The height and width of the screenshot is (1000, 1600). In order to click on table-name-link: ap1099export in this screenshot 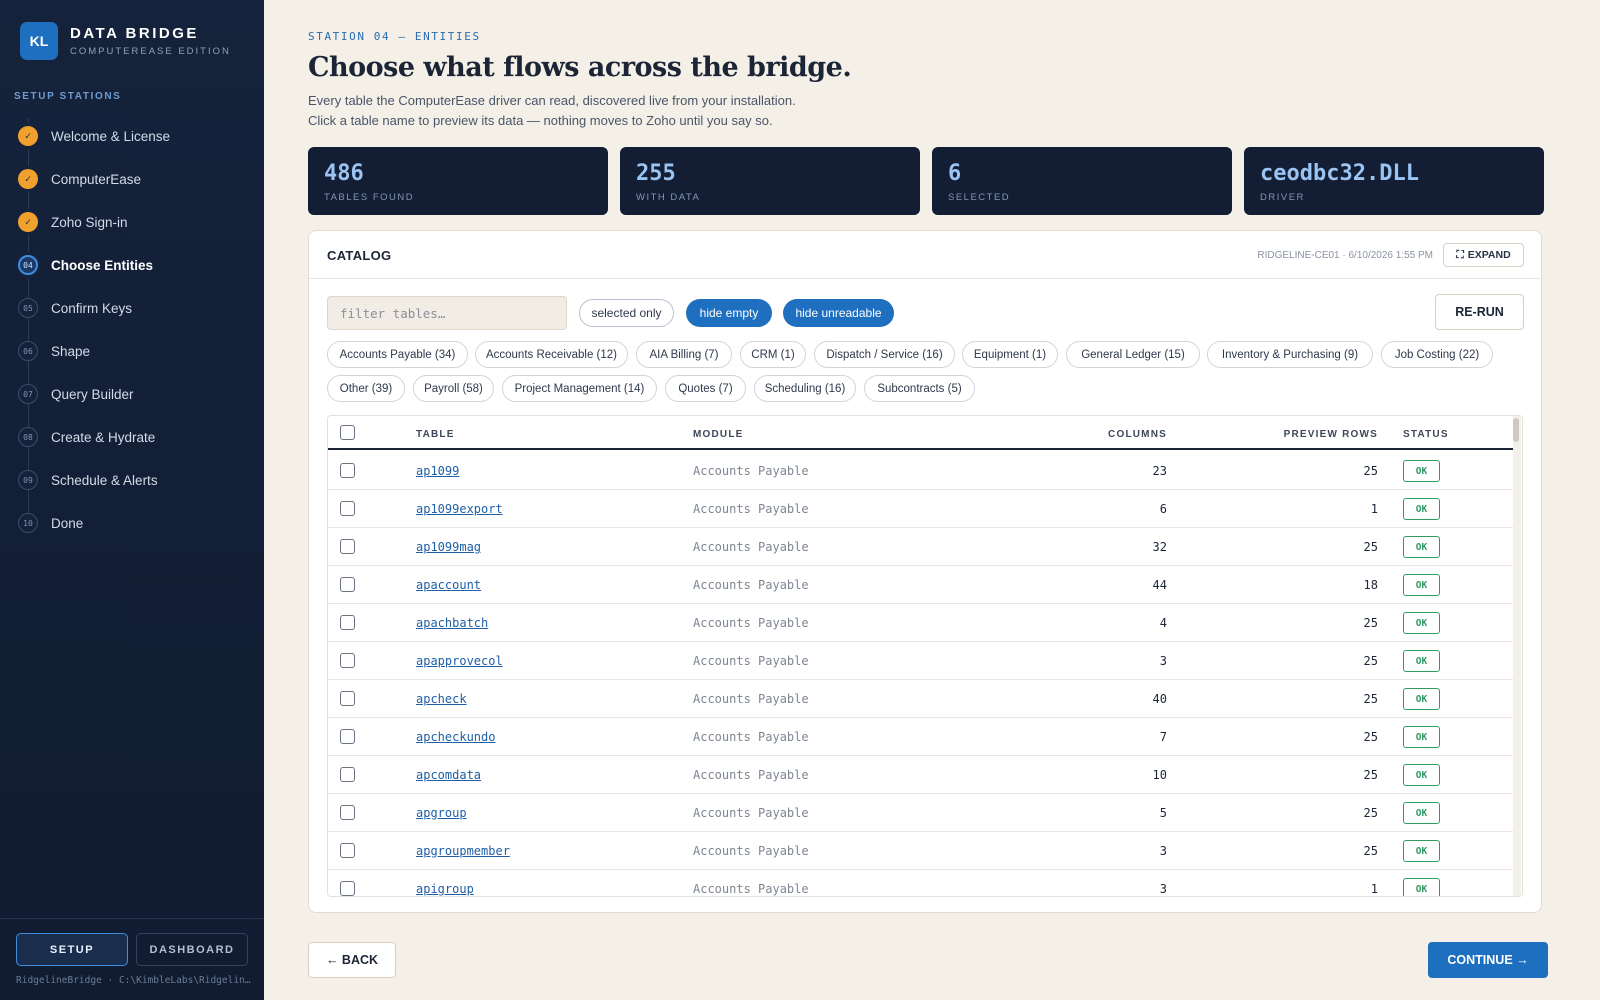, I will do `click(459, 509)`.